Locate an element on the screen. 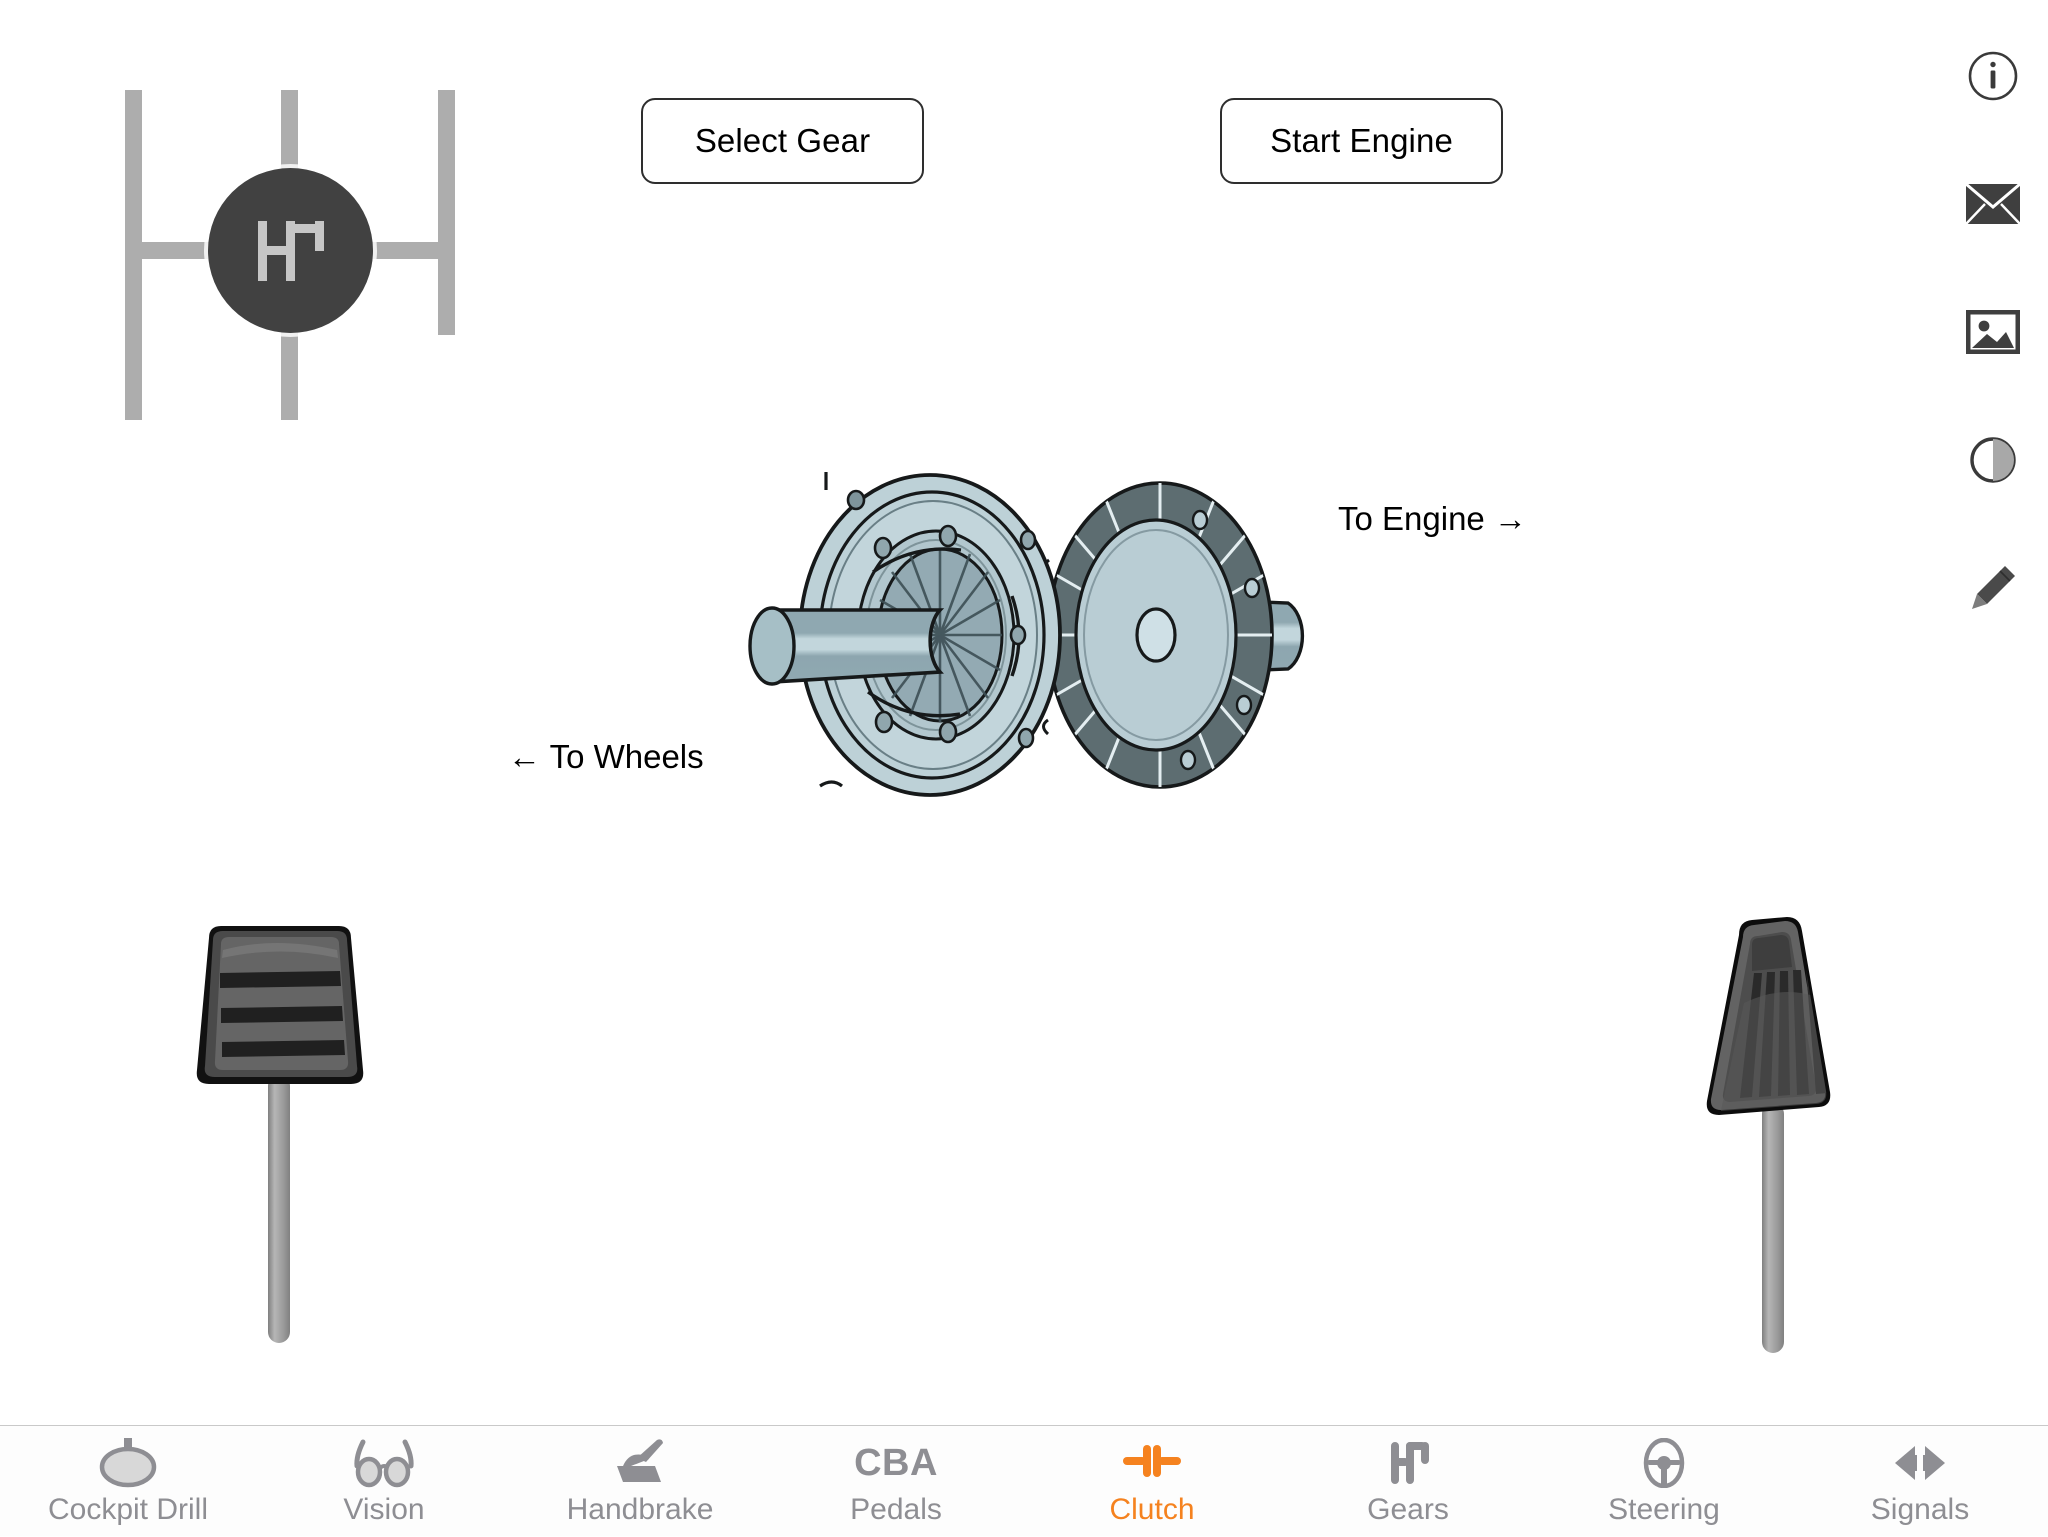 The height and width of the screenshot is (1537, 2048). tab-vision: Vision is located at coordinates (384, 1481).